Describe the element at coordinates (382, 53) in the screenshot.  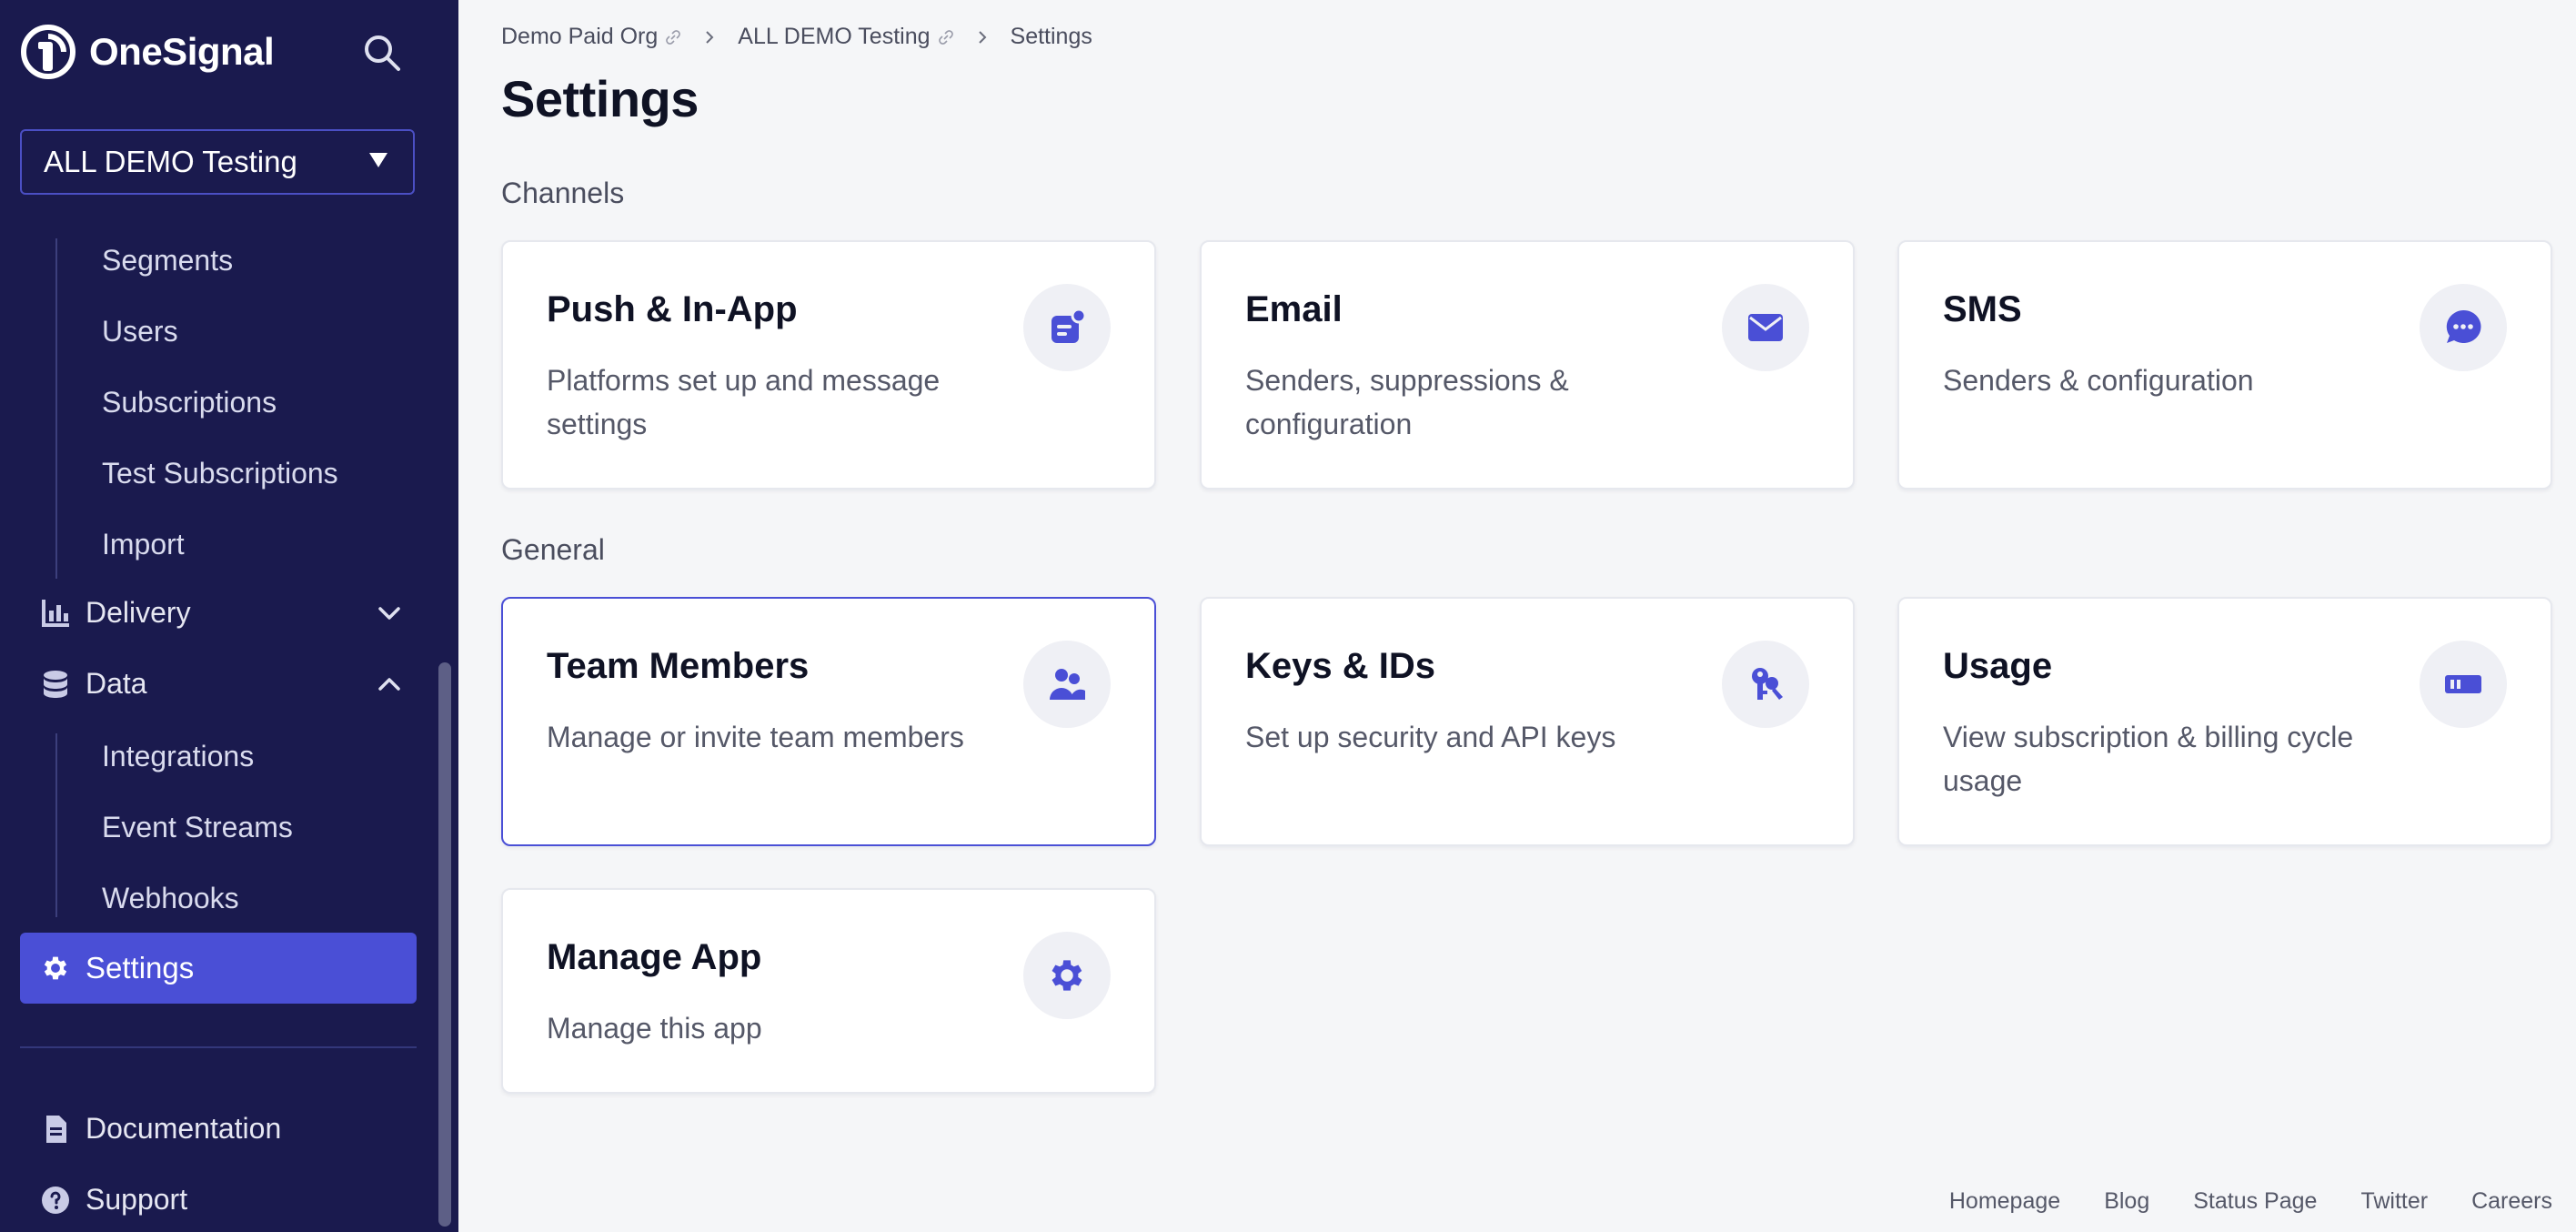
I see `search-icon` at that location.